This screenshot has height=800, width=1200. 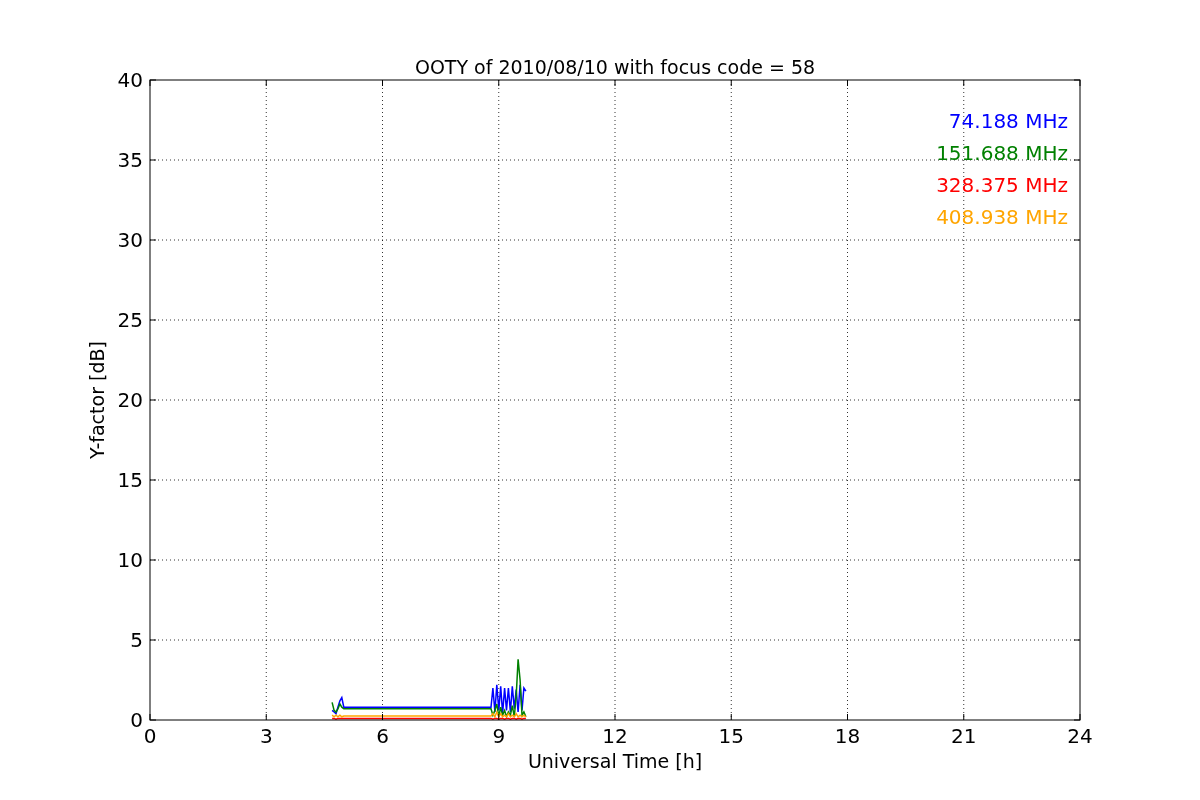 I want to click on y-tick-label: 20, so click(x=130, y=400).